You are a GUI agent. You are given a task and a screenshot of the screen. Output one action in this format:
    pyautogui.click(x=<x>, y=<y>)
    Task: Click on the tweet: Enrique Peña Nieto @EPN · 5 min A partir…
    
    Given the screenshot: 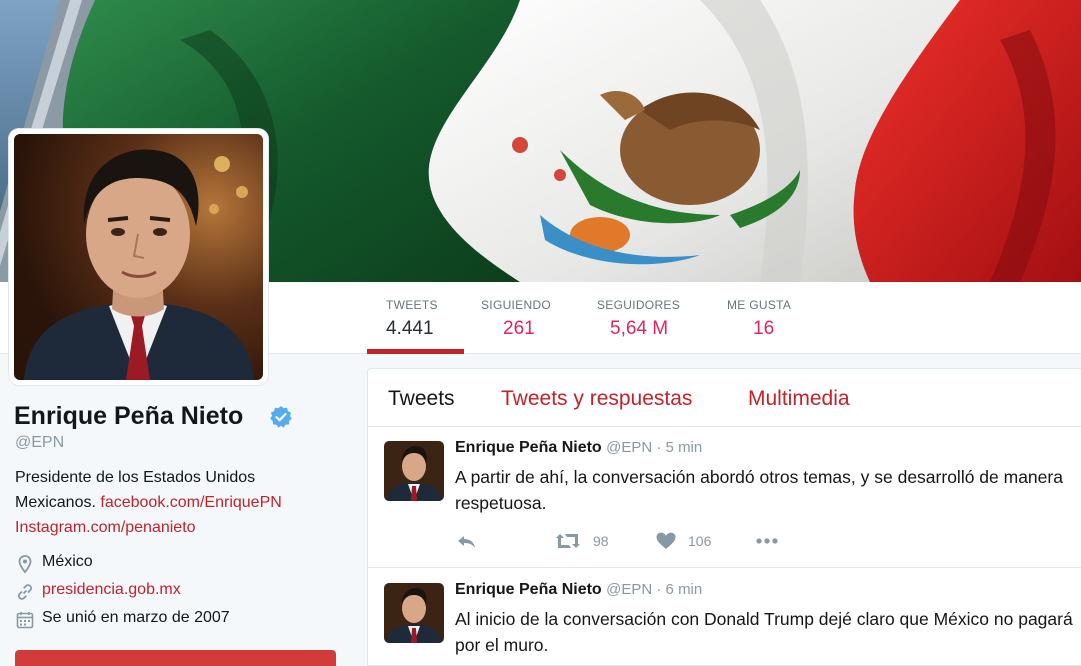 What is the action you would take?
    pyautogui.click(x=724, y=497)
    